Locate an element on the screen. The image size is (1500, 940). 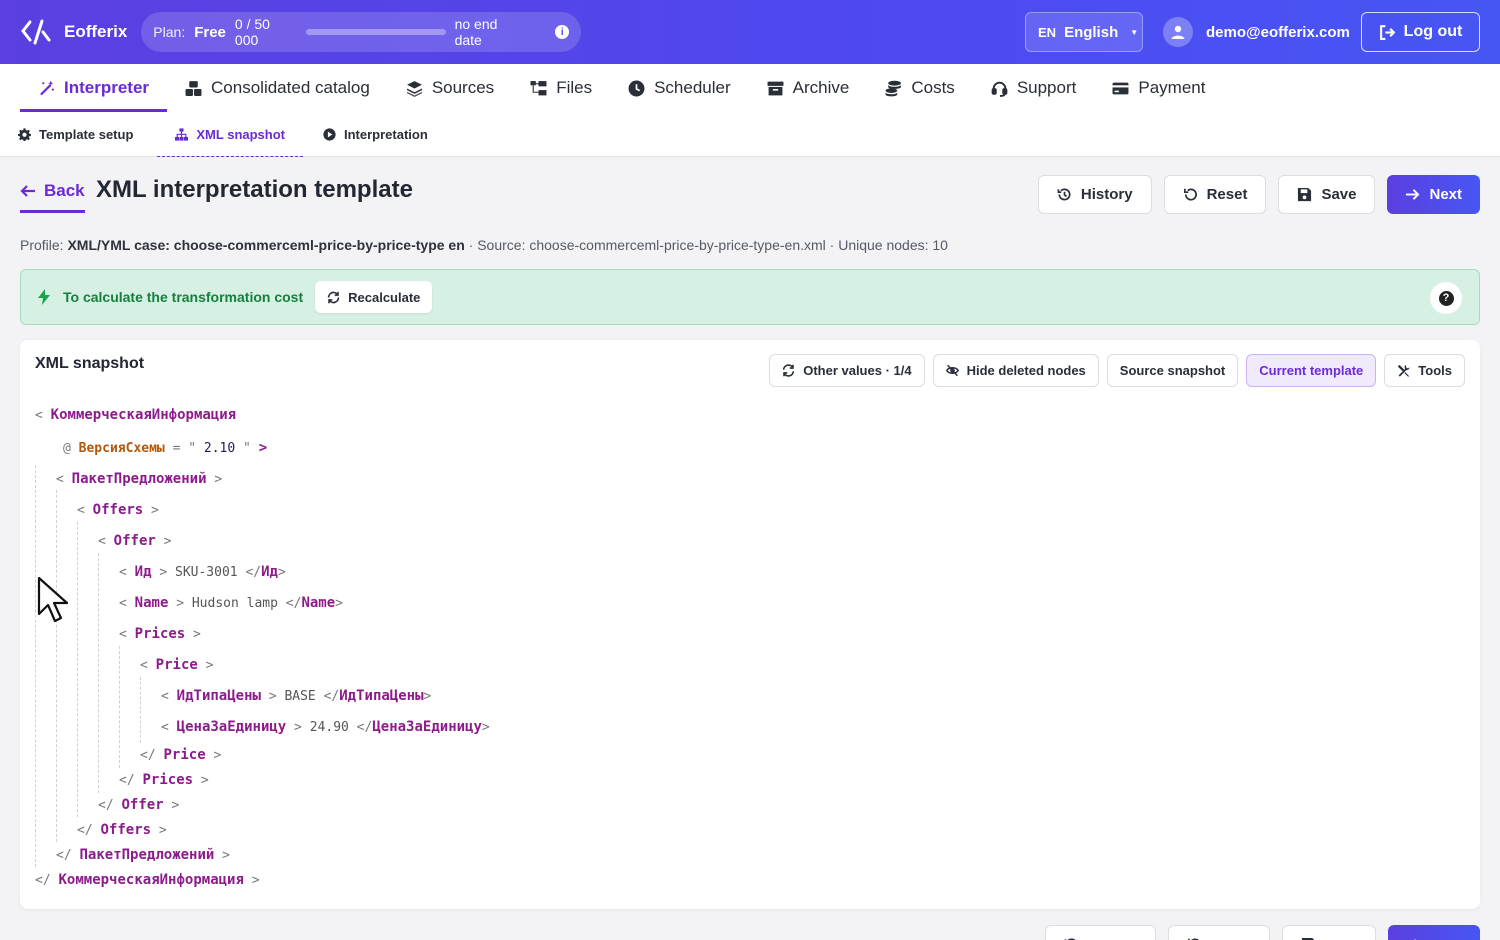
next-button: Next is located at coordinates (1433, 194).